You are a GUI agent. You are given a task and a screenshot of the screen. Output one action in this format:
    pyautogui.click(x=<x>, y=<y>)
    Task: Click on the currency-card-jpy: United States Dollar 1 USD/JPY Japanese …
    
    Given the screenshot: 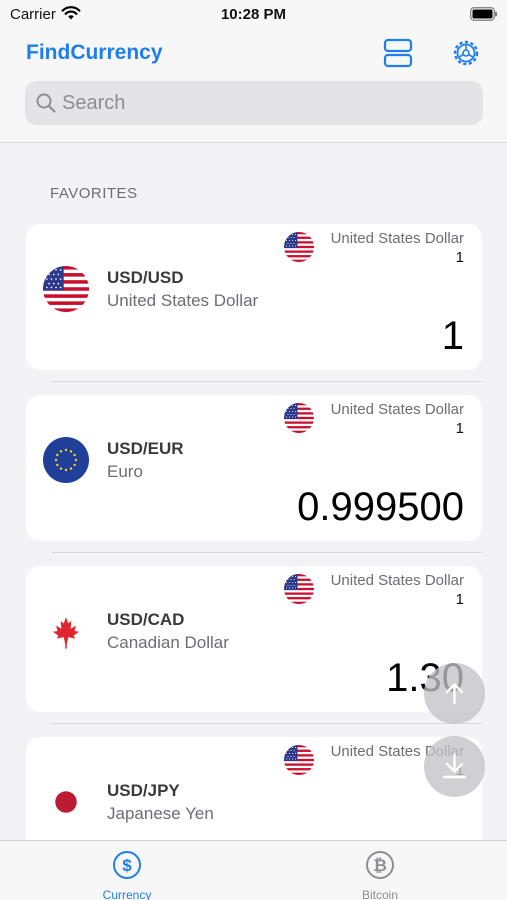 What is the action you would take?
    pyautogui.click(x=254, y=788)
    